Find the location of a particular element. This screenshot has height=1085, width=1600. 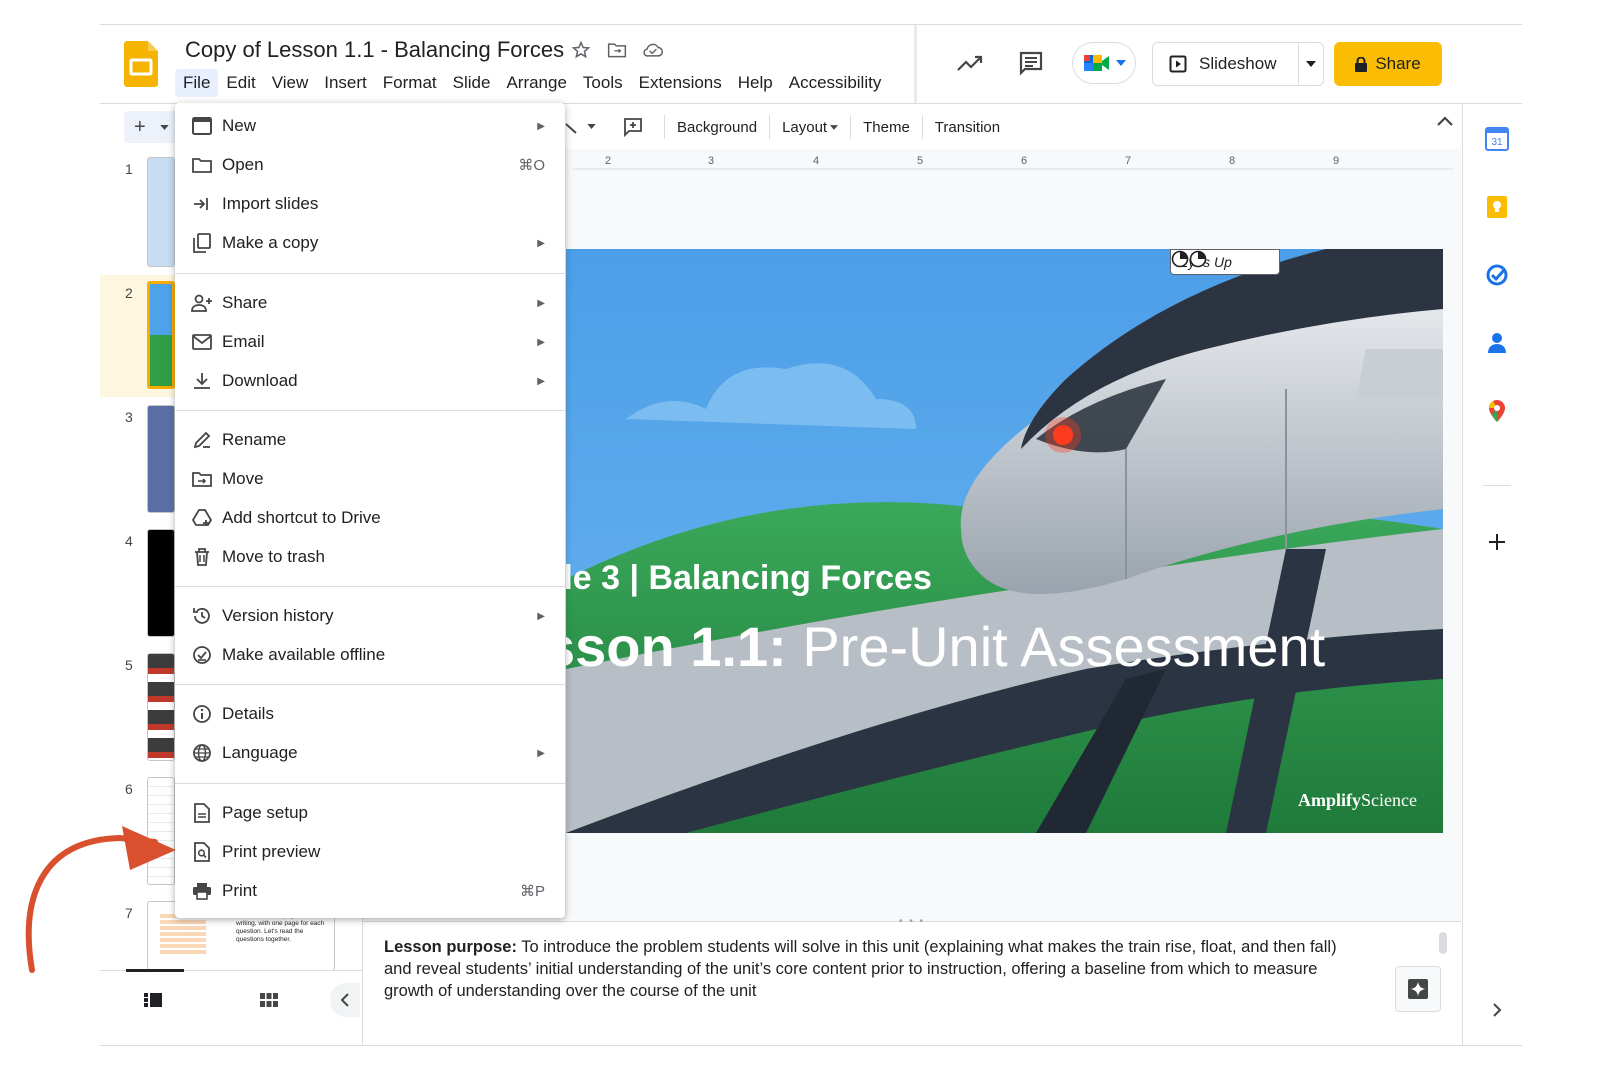

add-comment-icon is located at coordinates (633, 127).